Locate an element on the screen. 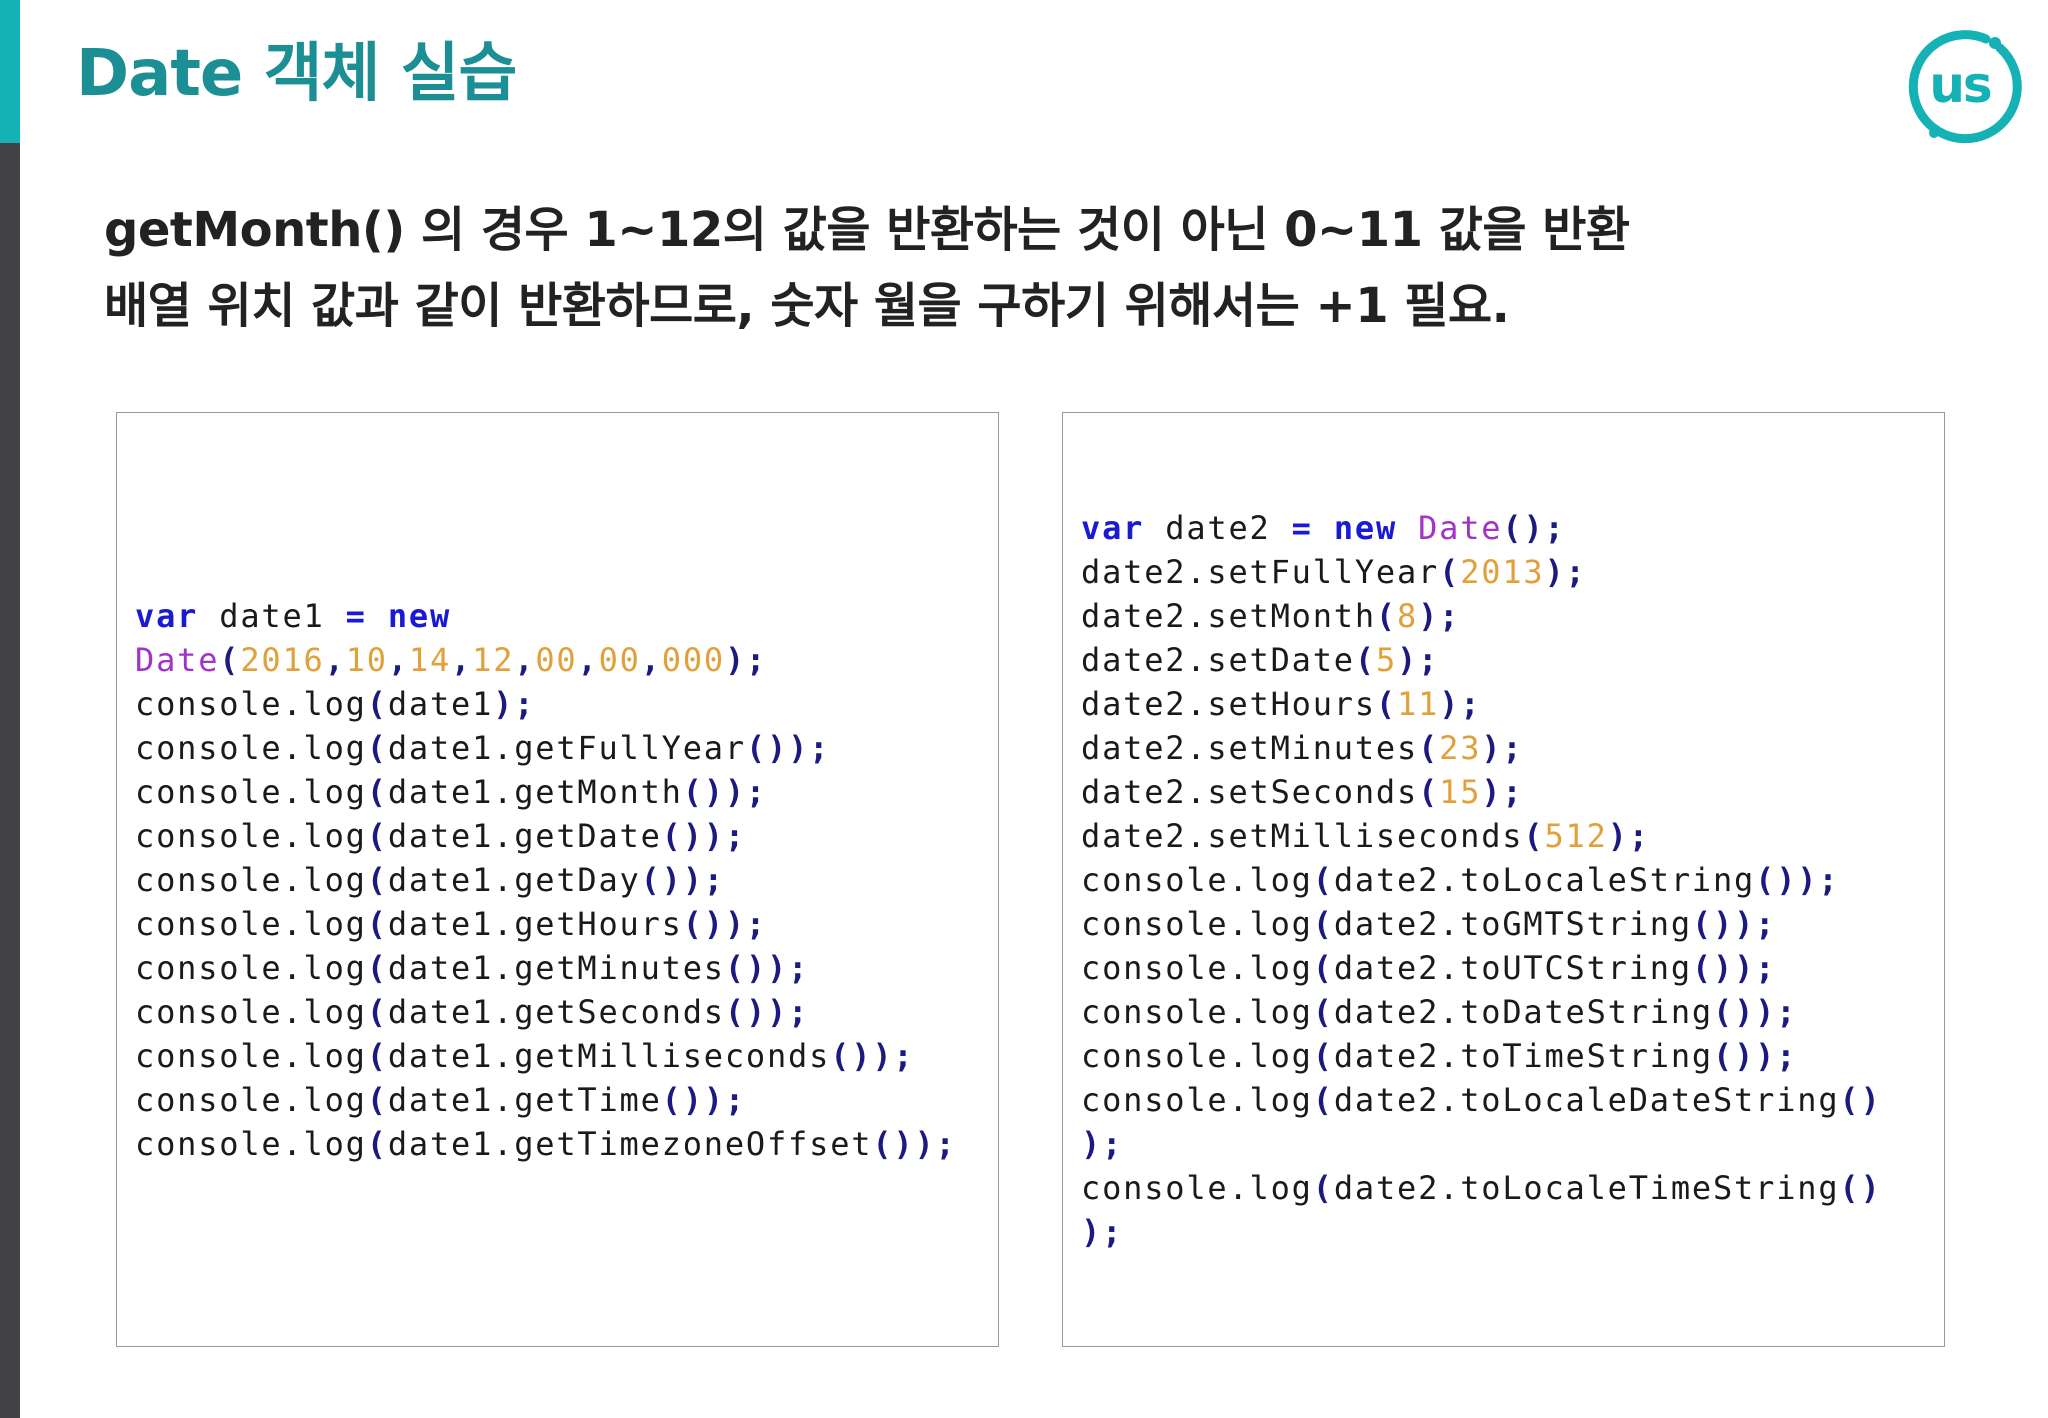 This screenshot has width=2048, height=1418. code-token: date1.getHours is located at coordinates (535, 924).